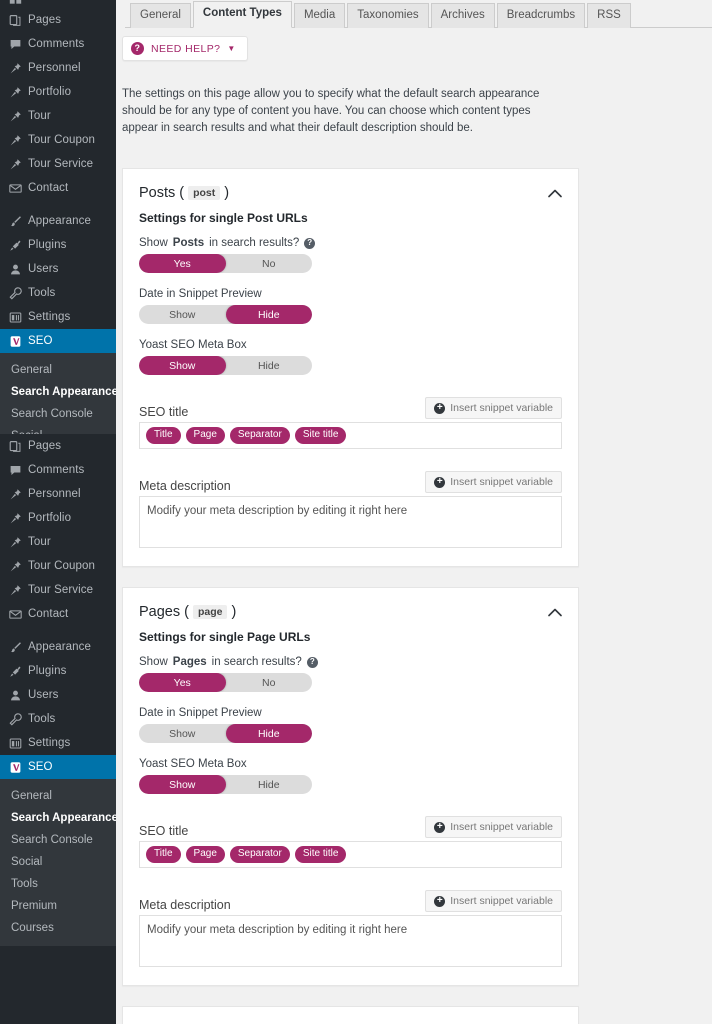  What do you see at coordinates (58, 317) in the screenshot?
I see `sidebar-item-settings: Settings` at bounding box center [58, 317].